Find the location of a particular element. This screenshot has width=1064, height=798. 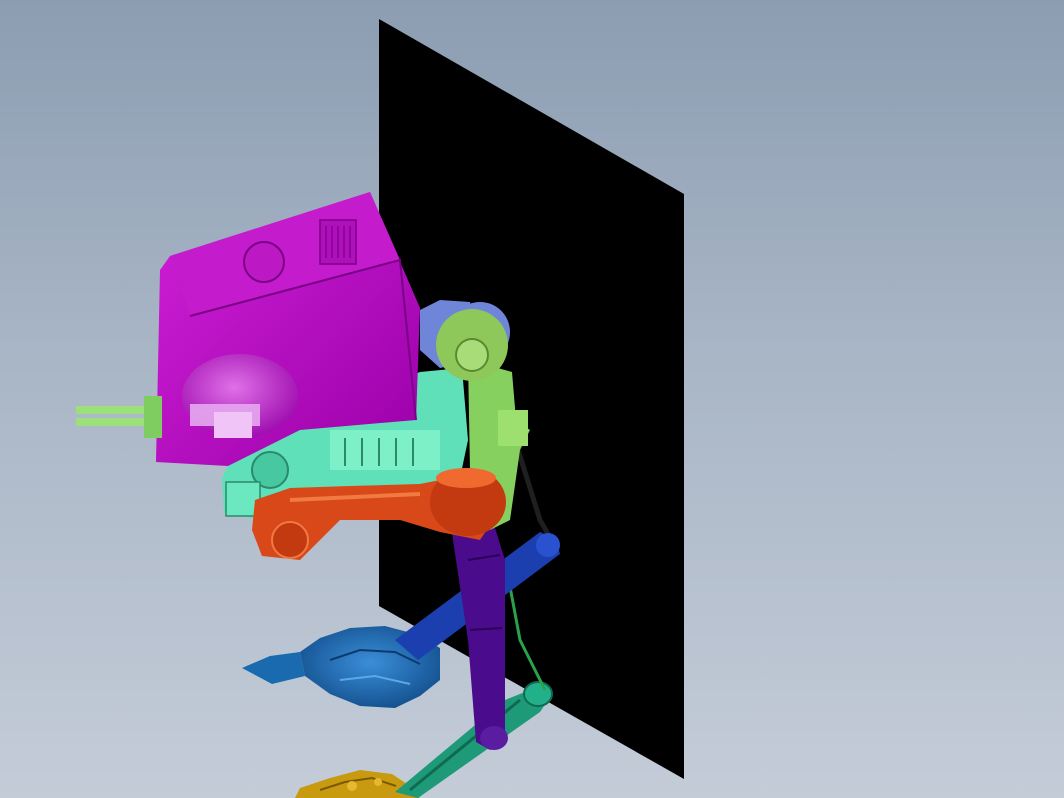

knee-joint is located at coordinates (468, 502).